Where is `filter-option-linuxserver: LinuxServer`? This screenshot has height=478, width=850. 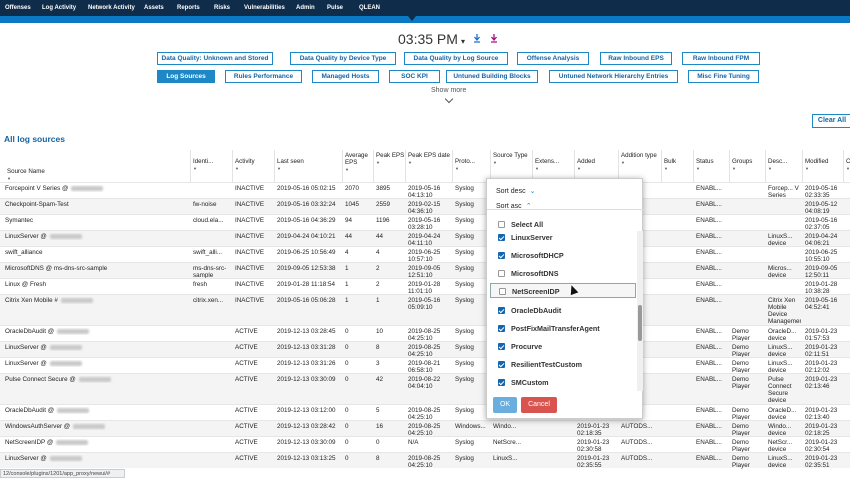 filter-option-linuxserver: LinuxServer is located at coordinates (563, 237).